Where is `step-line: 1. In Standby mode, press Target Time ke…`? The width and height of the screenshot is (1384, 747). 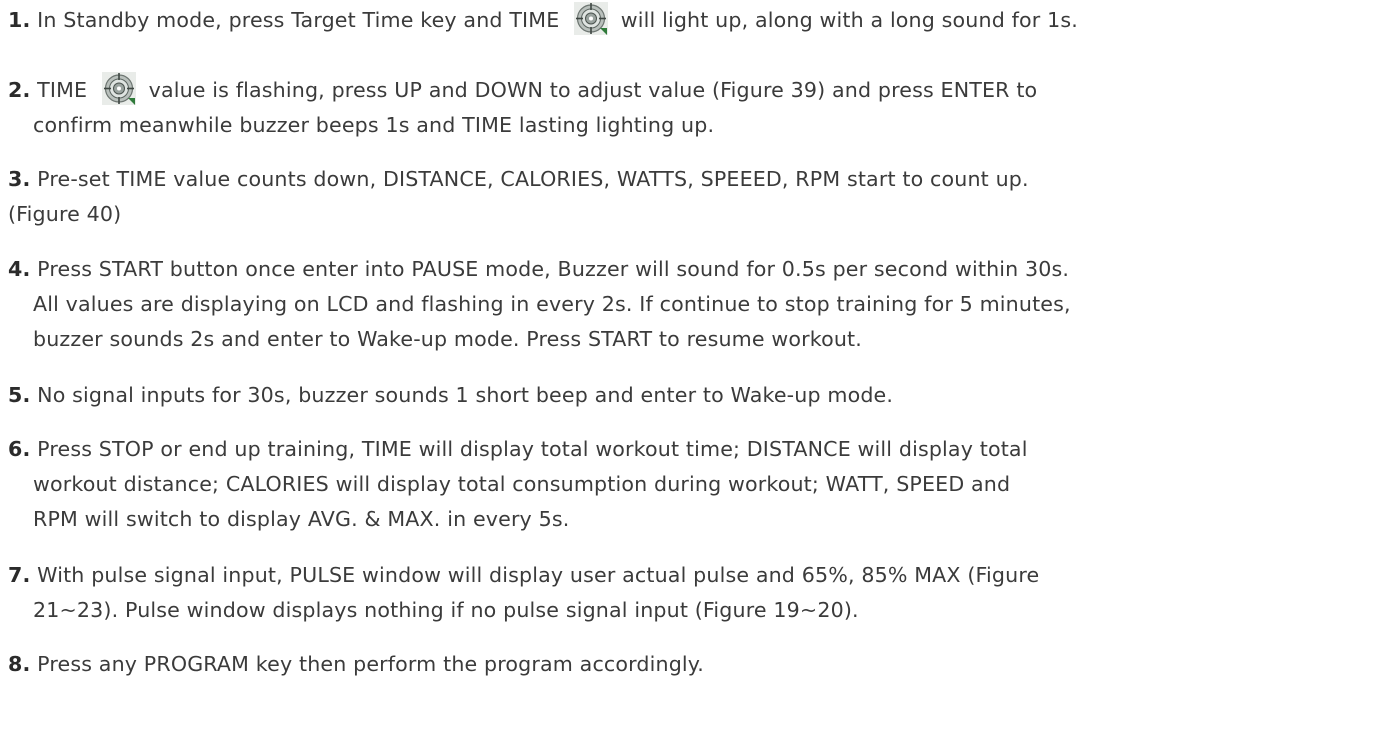
step-line: 1. In Standby mode, press Target Time ke… is located at coordinates (693, 20).